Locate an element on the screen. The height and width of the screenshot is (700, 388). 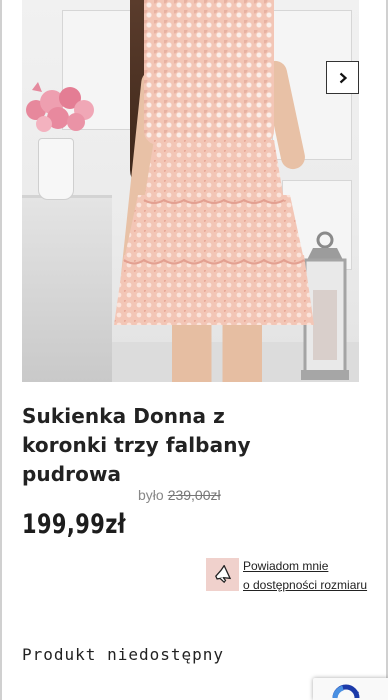
old-price-label: było is located at coordinates (151, 495).